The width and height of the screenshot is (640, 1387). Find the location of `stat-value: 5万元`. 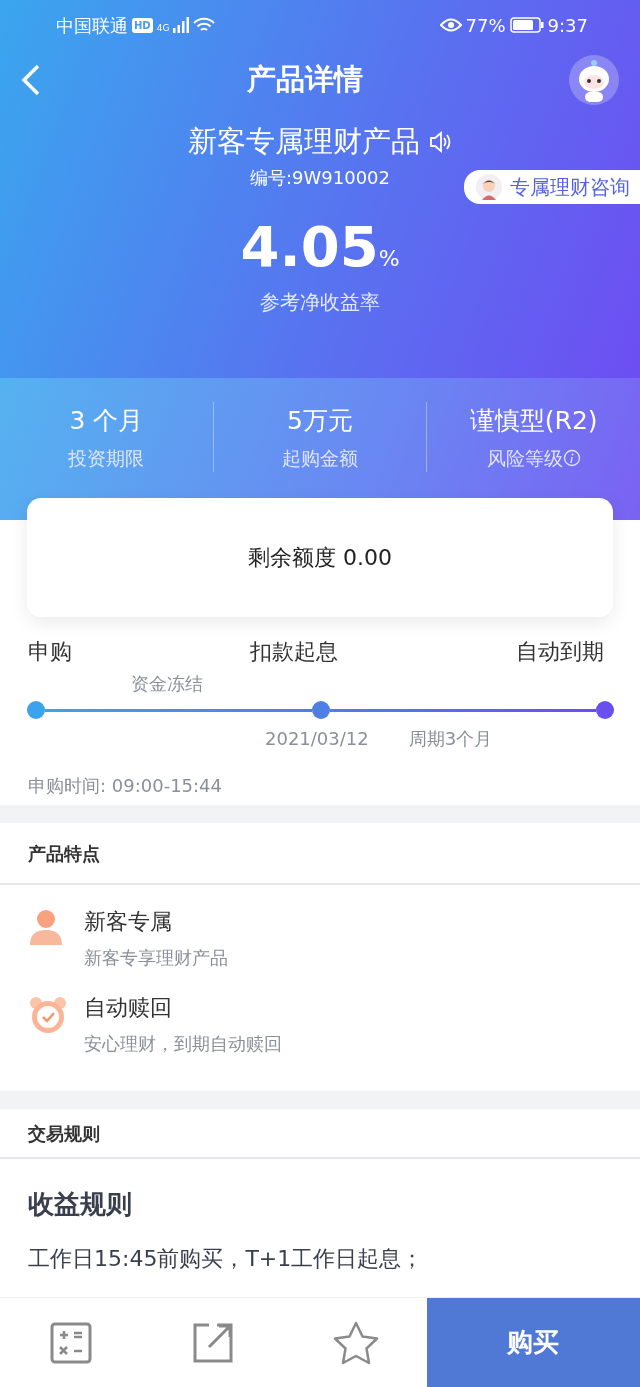

stat-value: 5万元 is located at coordinates (320, 421).